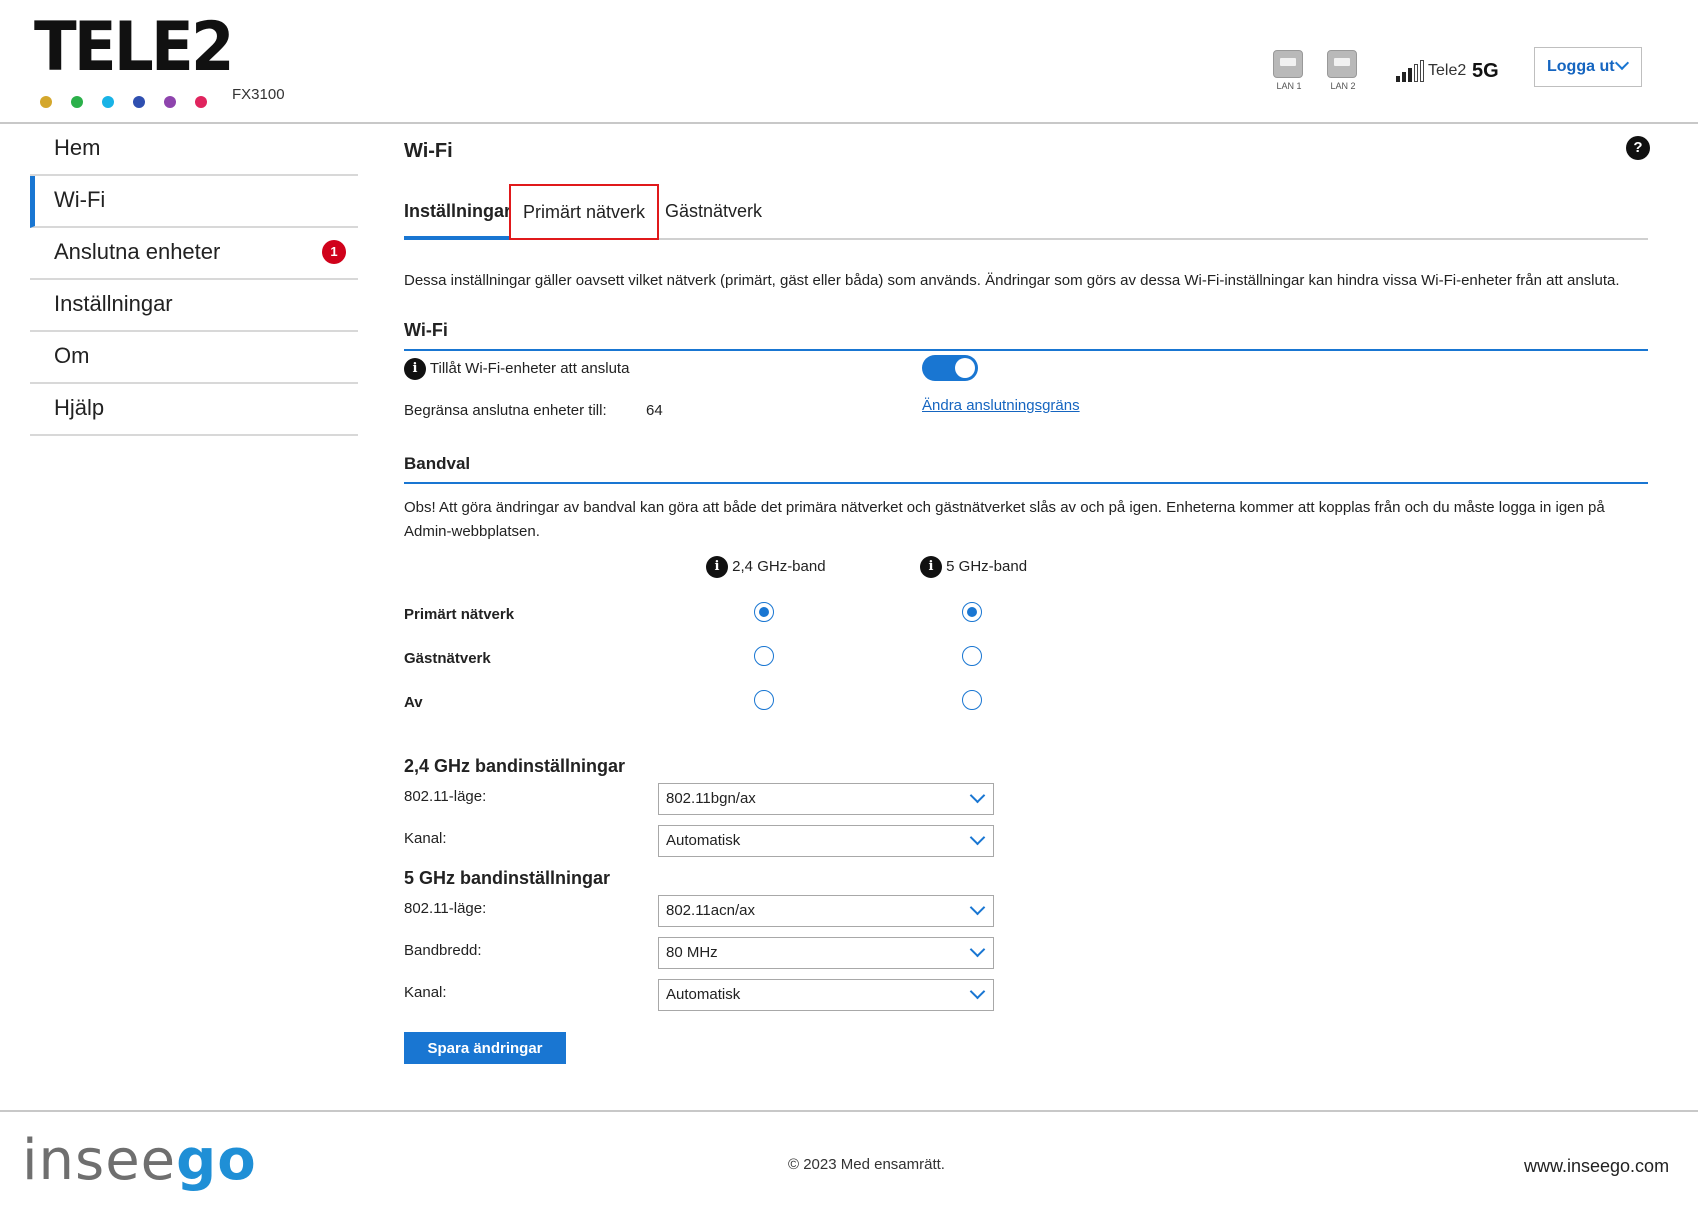  I want to click on sidebar-item-anslutna-enheter: Anslutna enheter 1, so click(194, 254).